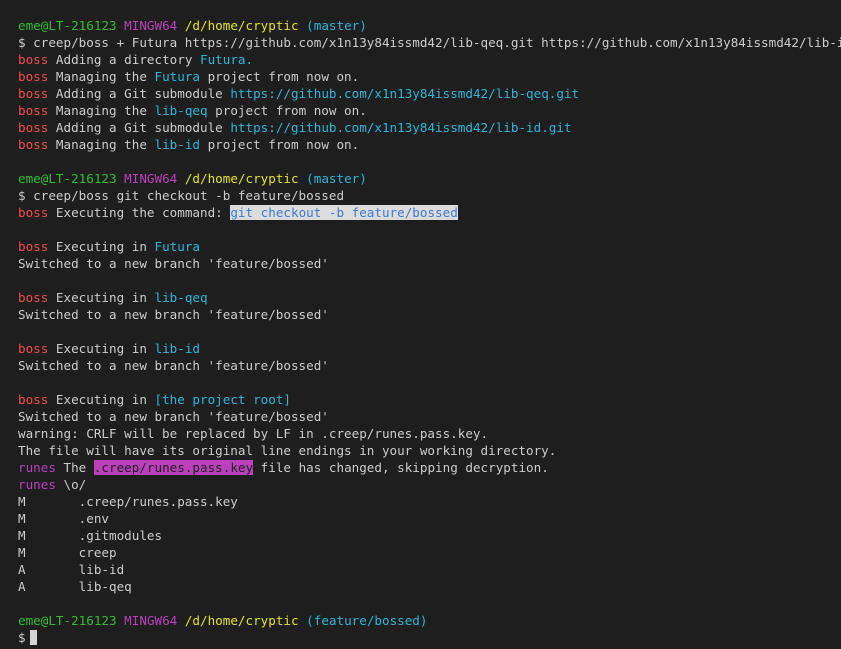  What do you see at coordinates (401, 467) in the screenshot?
I see `terminal-text: file has changed, skipping decryption.` at bounding box center [401, 467].